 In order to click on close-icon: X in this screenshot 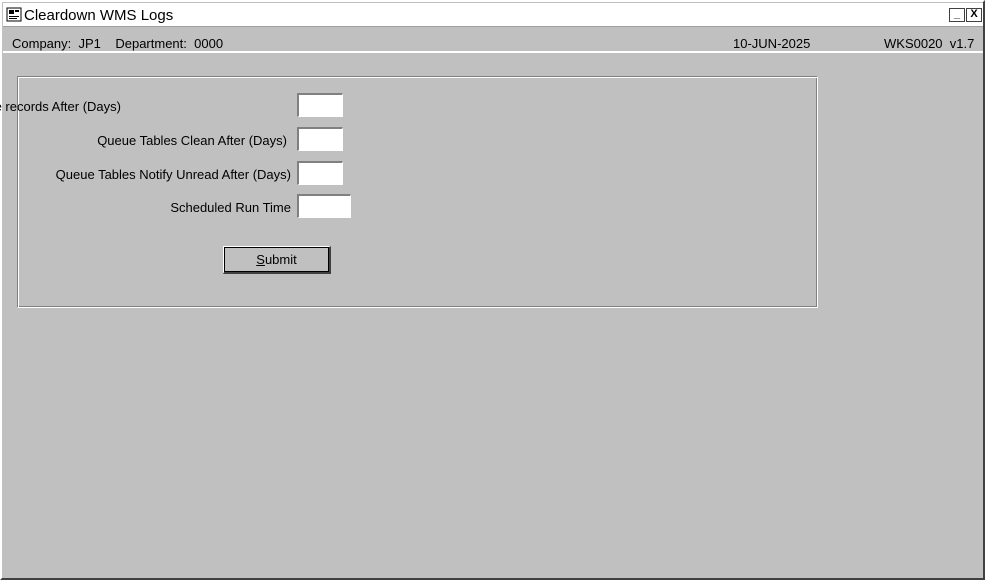, I will do `click(974, 15)`.